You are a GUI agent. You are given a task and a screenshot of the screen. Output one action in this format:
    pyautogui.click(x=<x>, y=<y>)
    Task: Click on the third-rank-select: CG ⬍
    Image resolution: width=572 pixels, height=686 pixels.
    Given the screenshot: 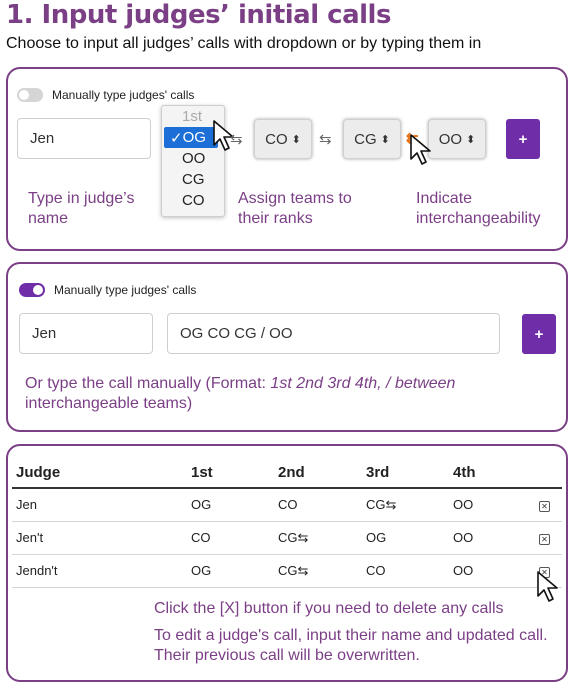 What is the action you would take?
    pyautogui.click(x=372, y=139)
    